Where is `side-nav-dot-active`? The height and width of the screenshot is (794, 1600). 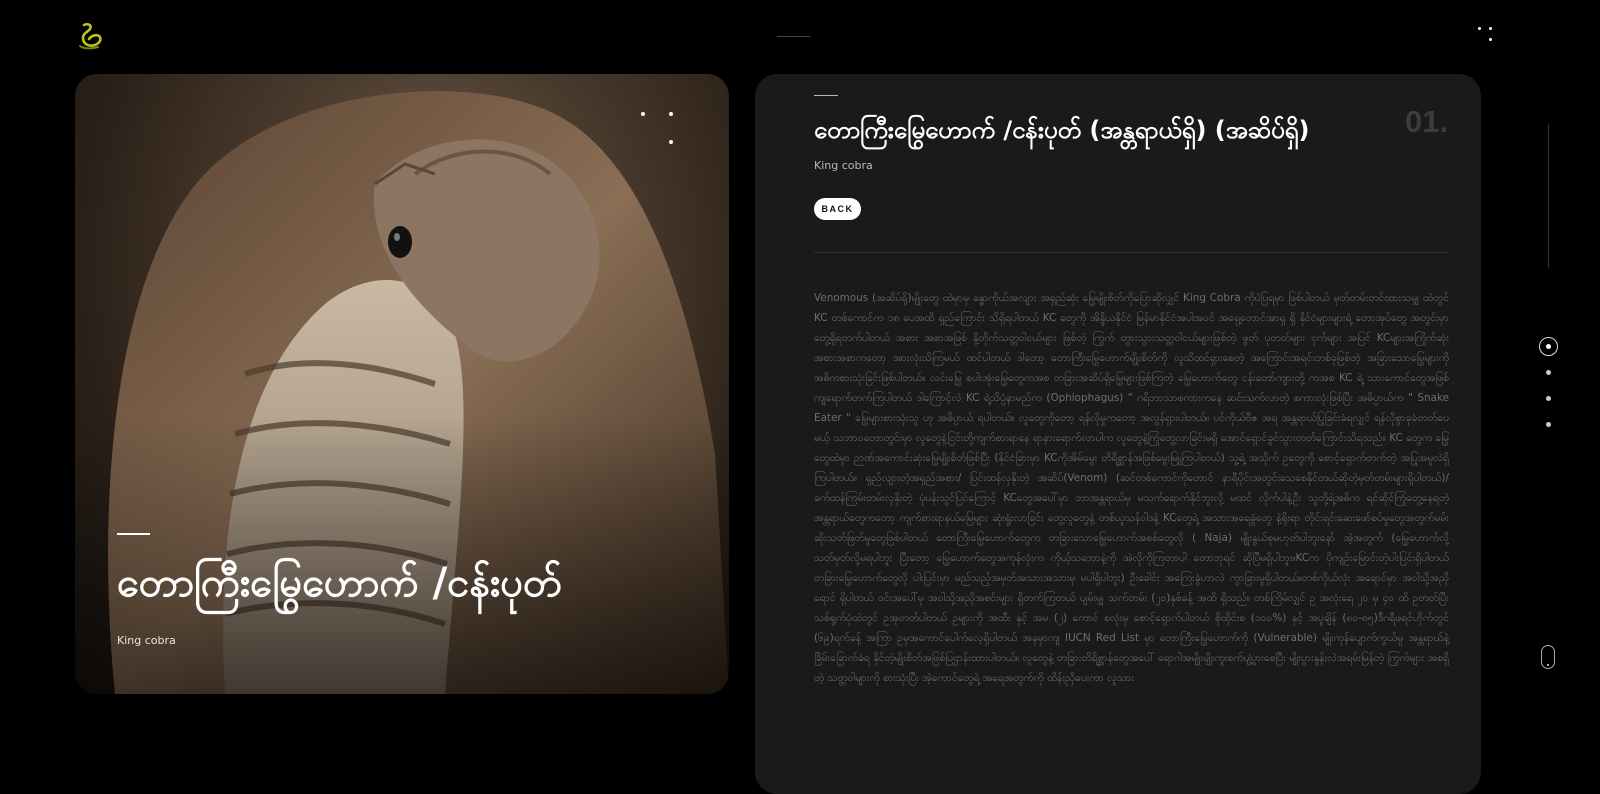 side-nav-dot-active is located at coordinates (1548, 346).